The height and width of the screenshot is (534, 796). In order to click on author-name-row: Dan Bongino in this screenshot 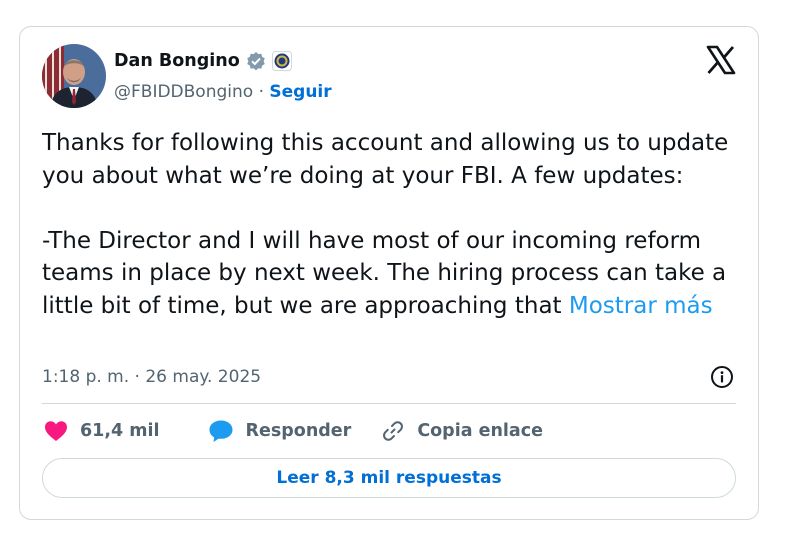, I will do `click(203, 61)`.